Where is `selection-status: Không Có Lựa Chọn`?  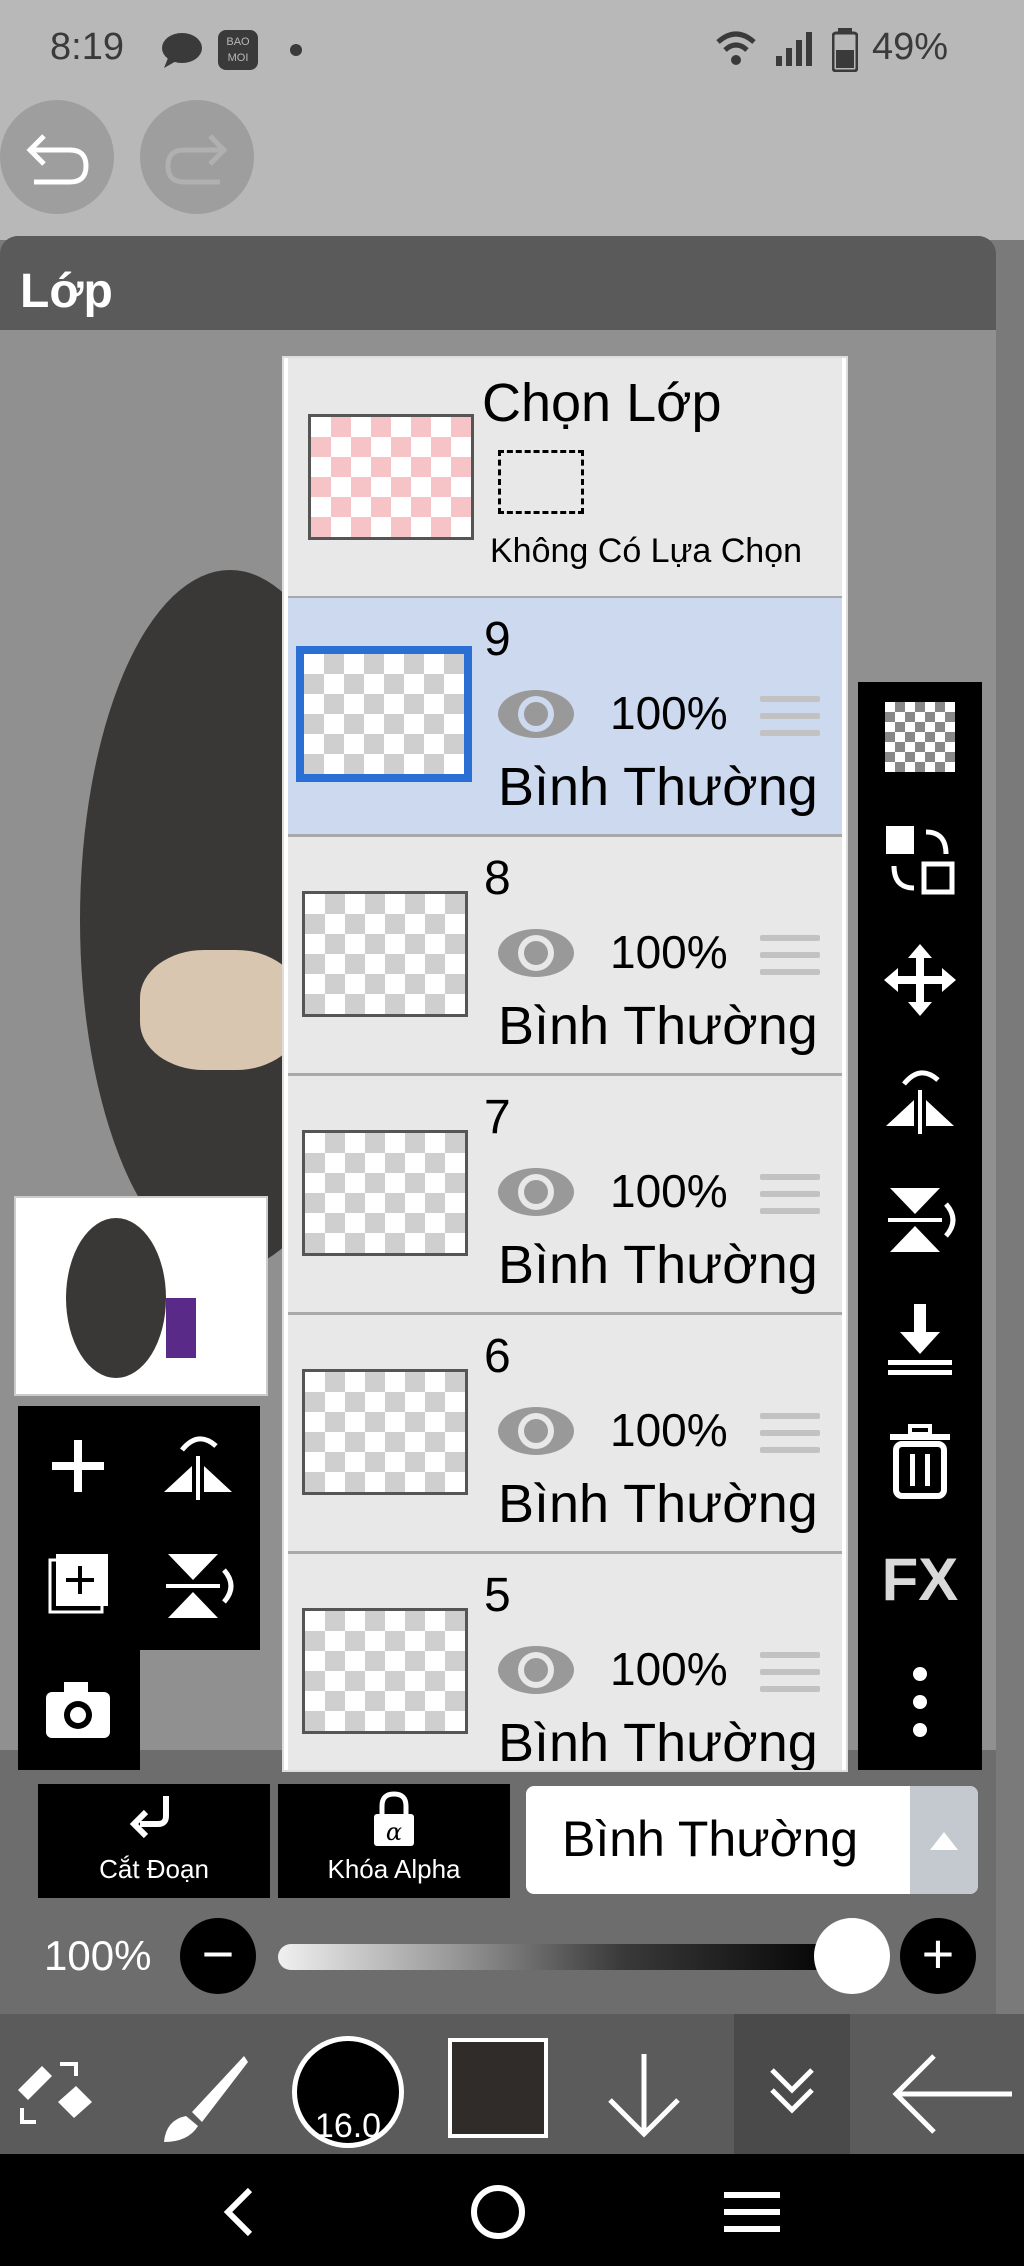
selection-status: Không Có Lựa Chọn is located at coordinates (646, 551).